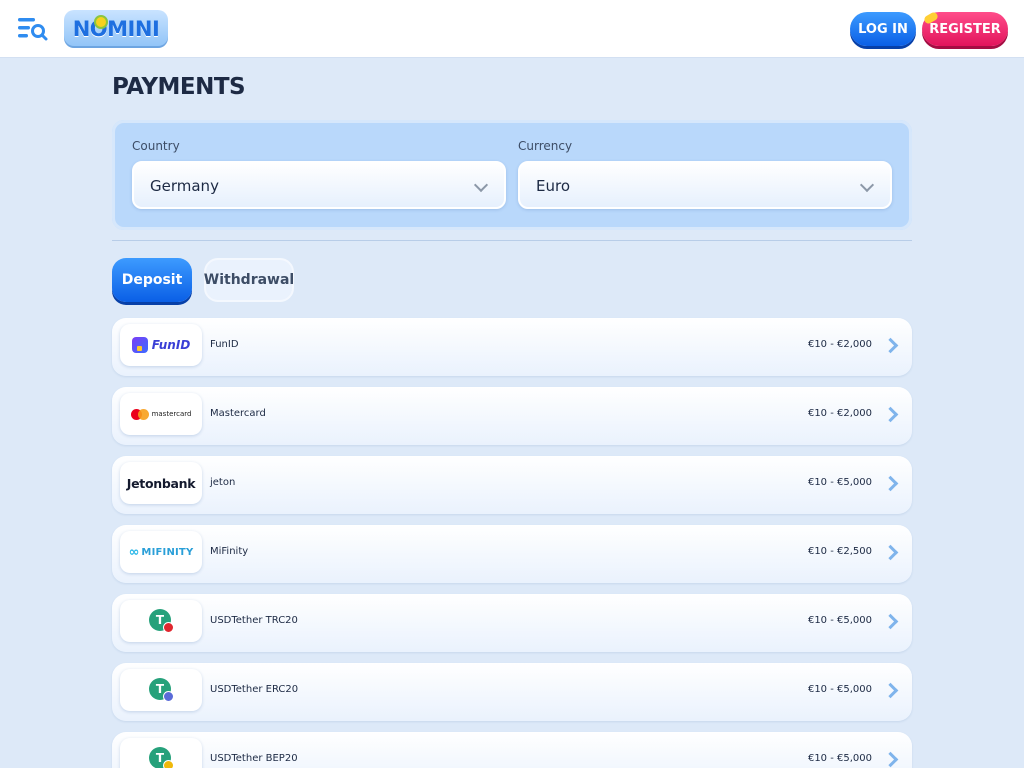  Describe the element at coordinates (184, 186) in the screenshot. I see `country-value: Germany` at that location.